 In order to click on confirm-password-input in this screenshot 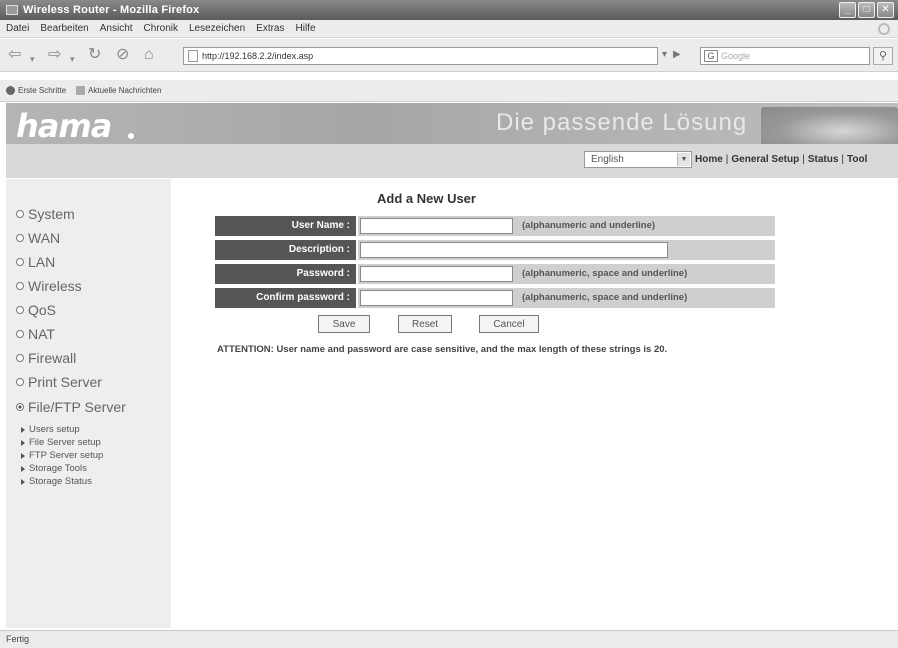, I will do `click(436, 298)`.